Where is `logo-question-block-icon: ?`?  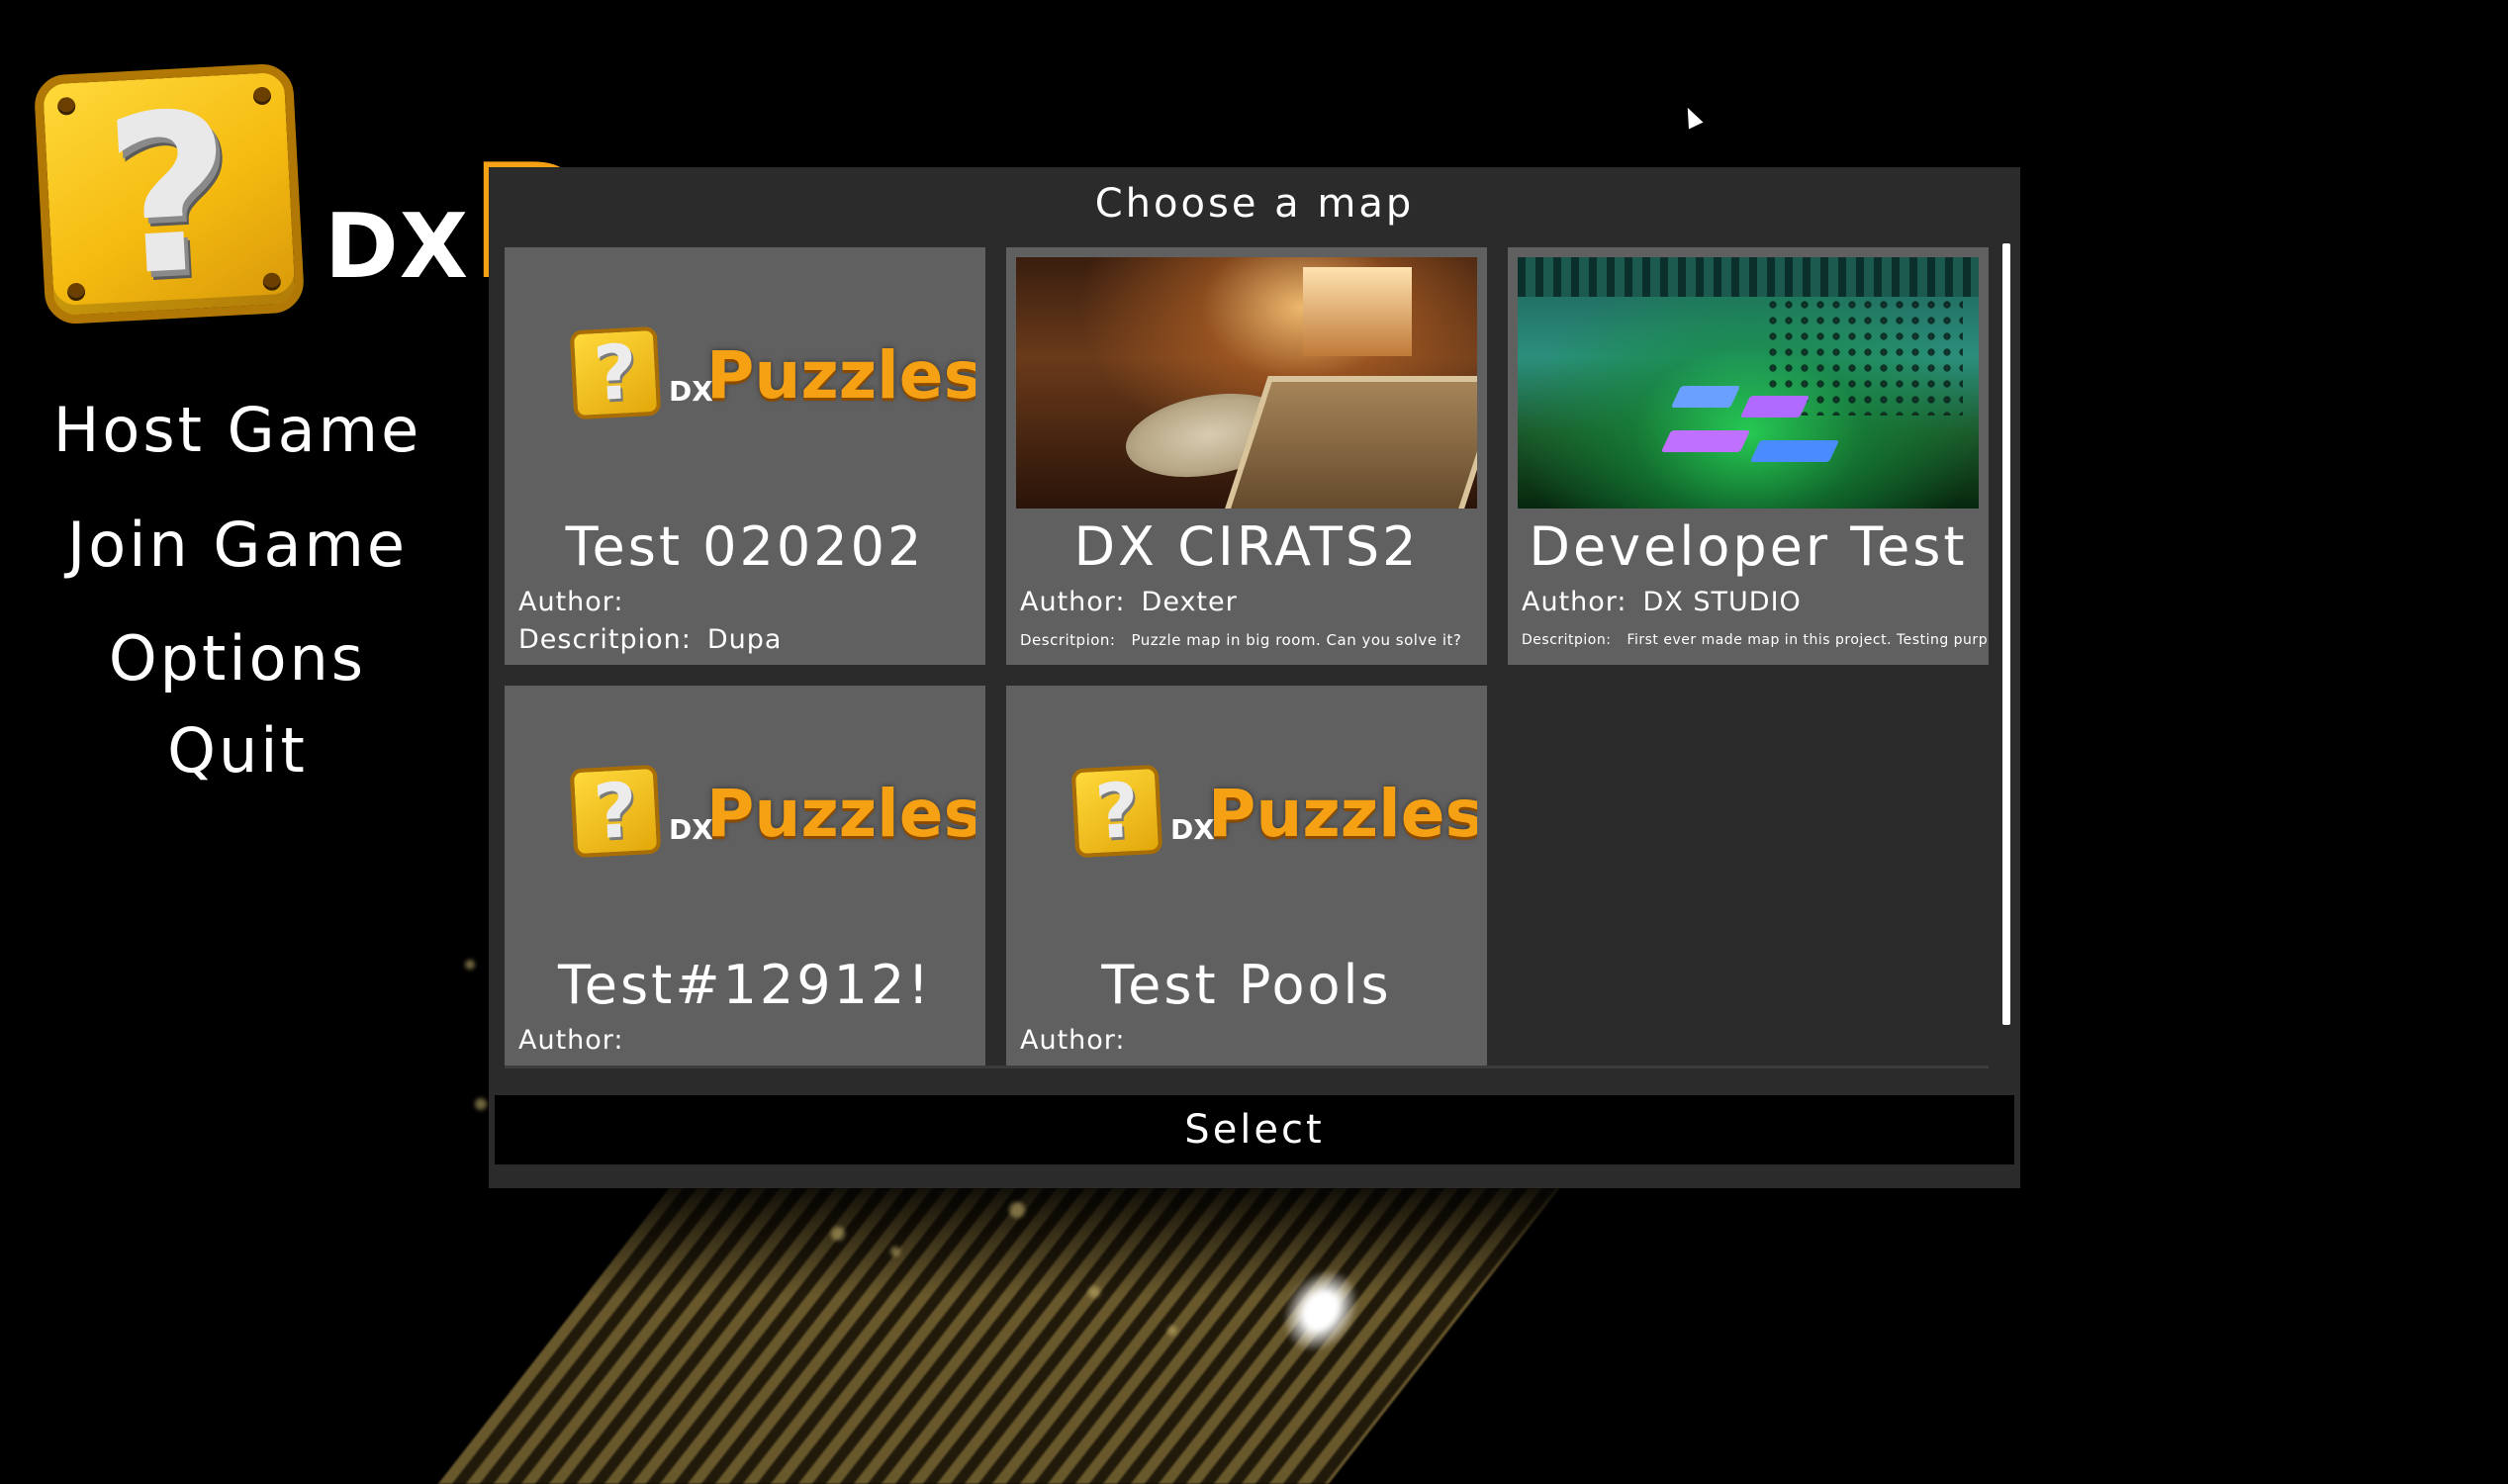
logo-question-block-icon: ? is located at coordinates (170, 193).